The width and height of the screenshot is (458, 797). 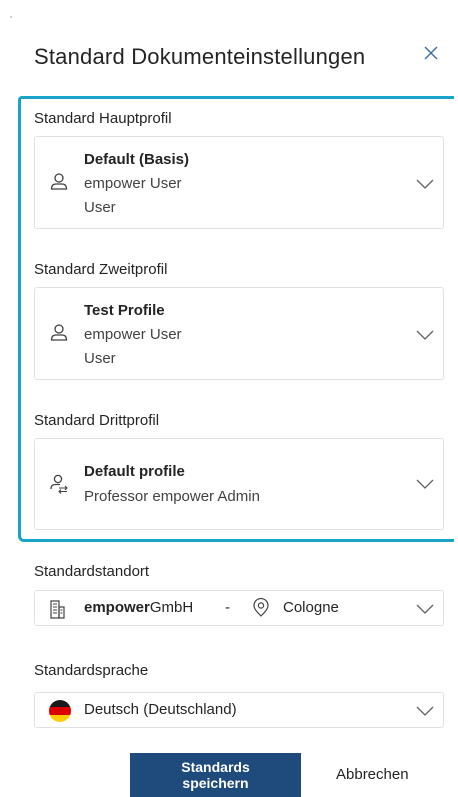 I want to click on primary-profile-label: Standard Hauptprofil, so click(x=103, y=118).